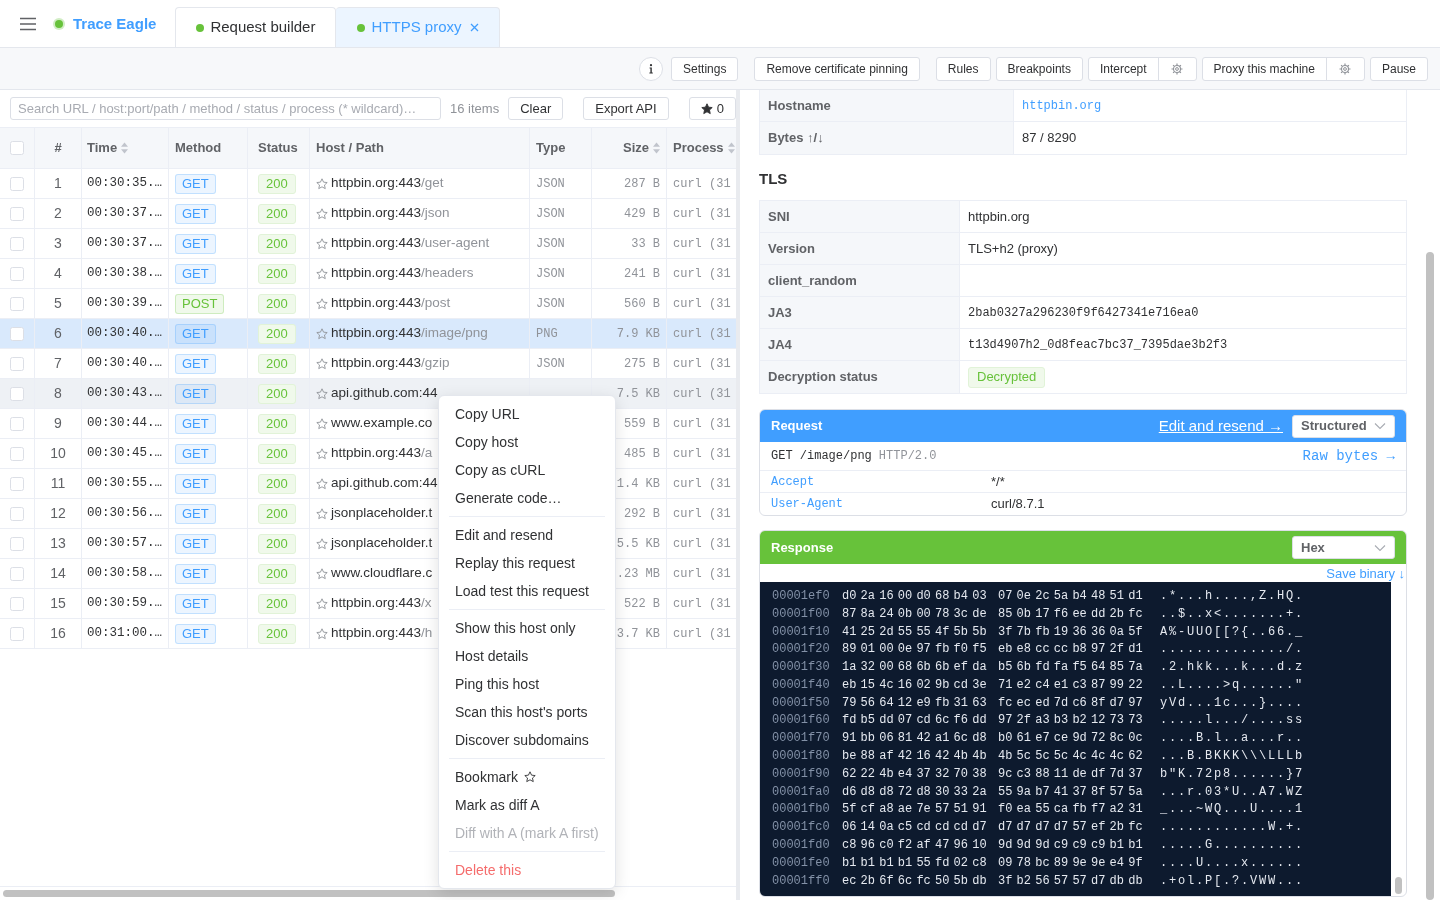 This screenshot has width=1440, height=900. I want to click on field-label: Version, so click(860, 248).